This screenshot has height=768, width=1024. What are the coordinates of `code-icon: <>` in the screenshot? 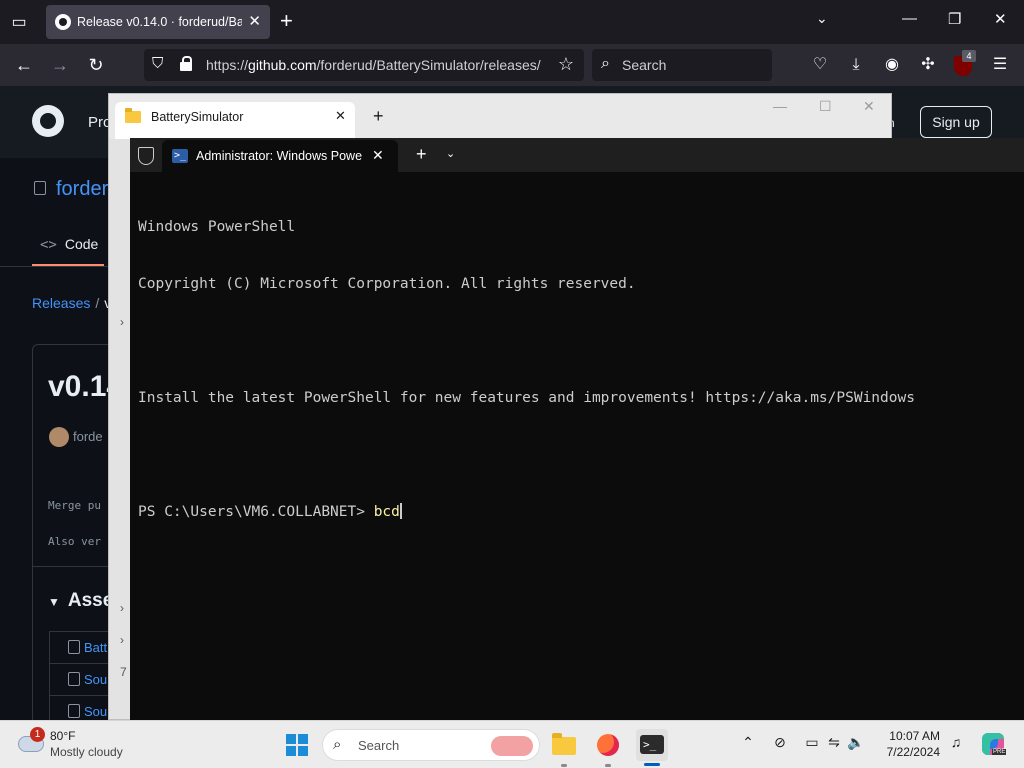 It's located at (48, 245).